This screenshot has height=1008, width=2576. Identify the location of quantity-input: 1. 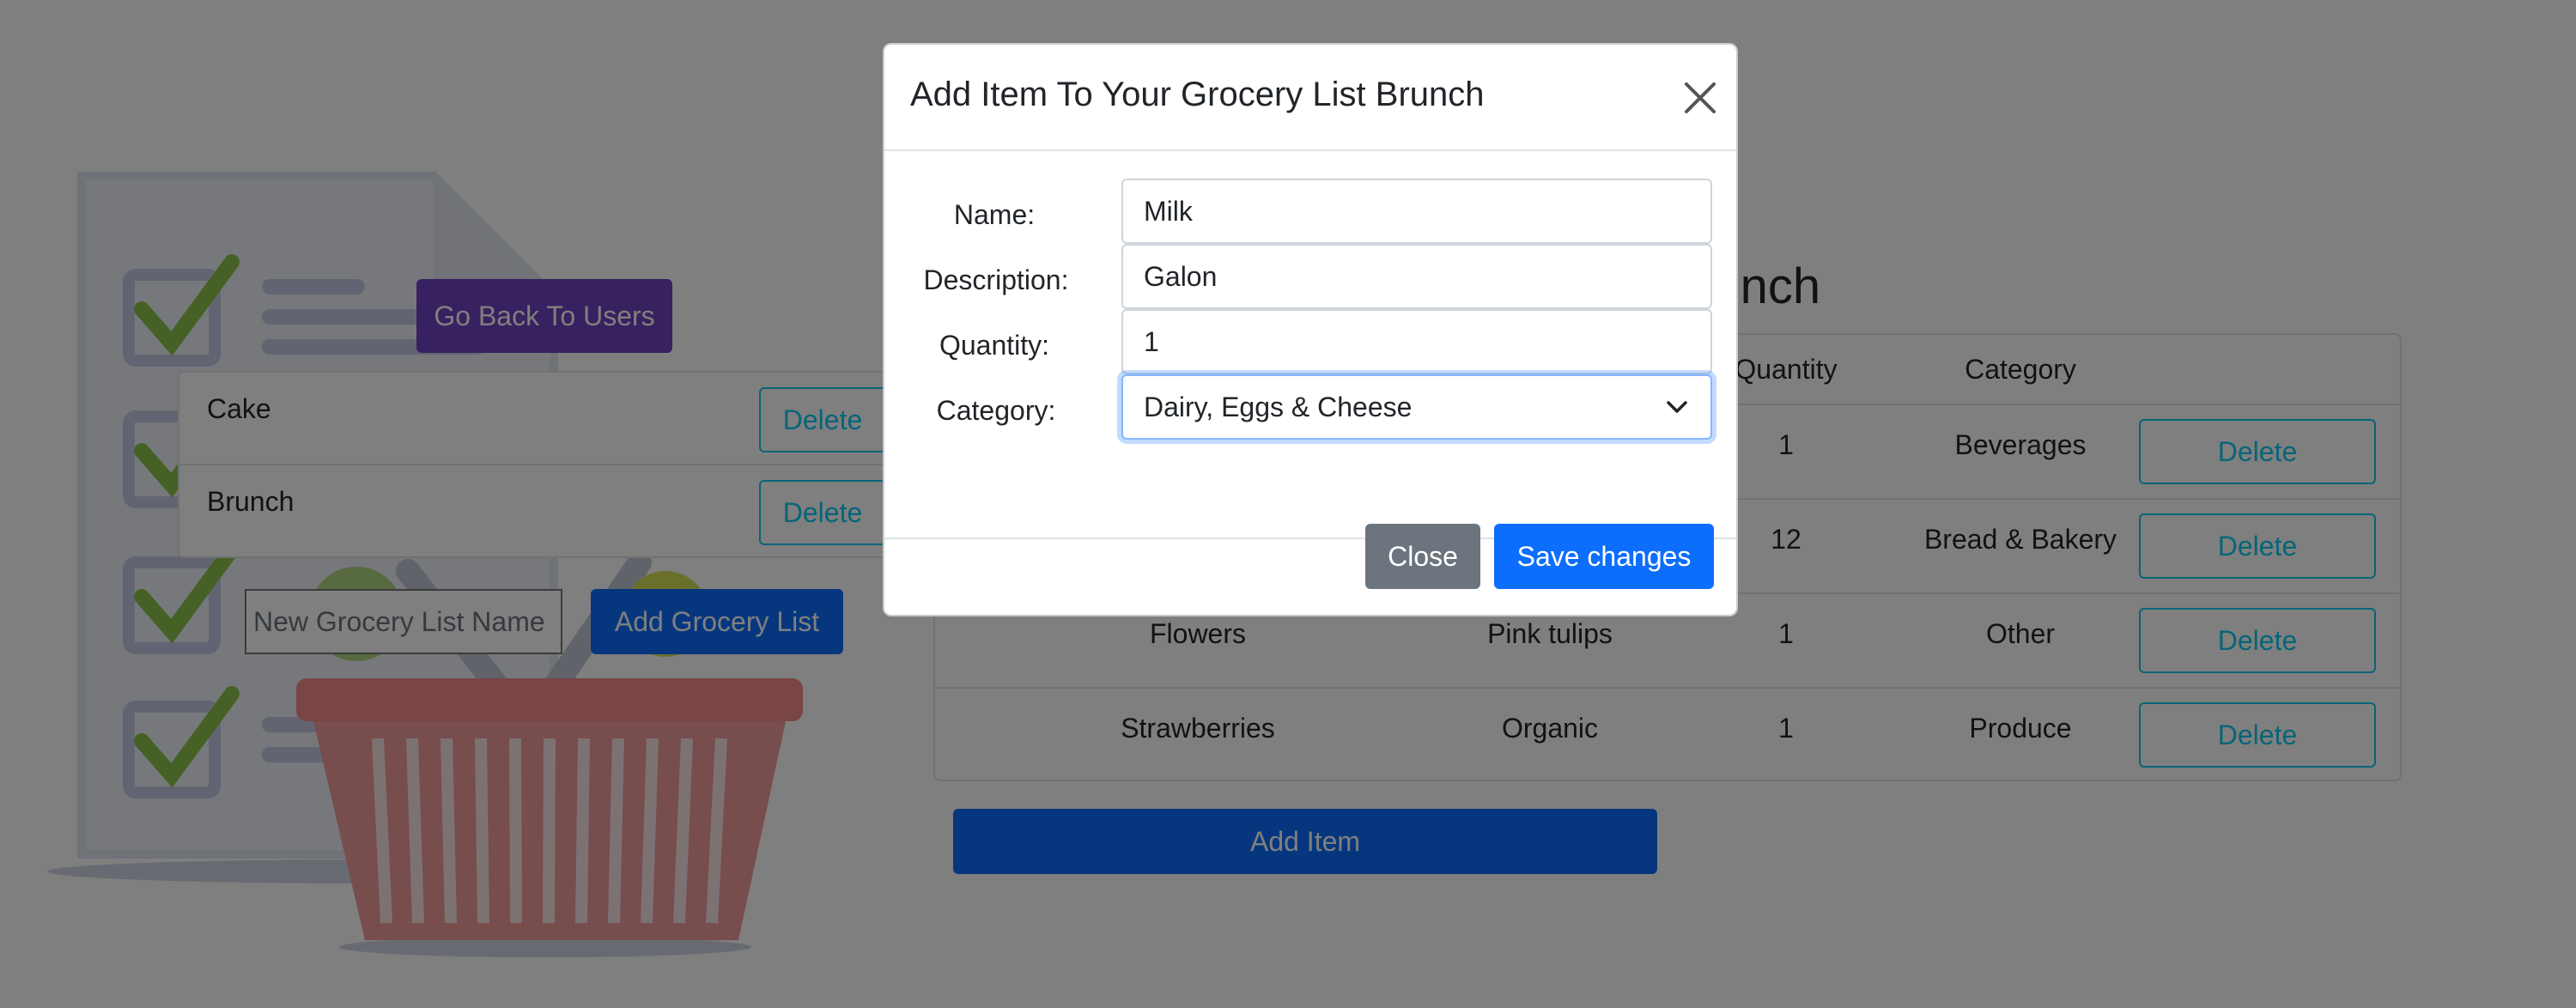
(1416, 342).